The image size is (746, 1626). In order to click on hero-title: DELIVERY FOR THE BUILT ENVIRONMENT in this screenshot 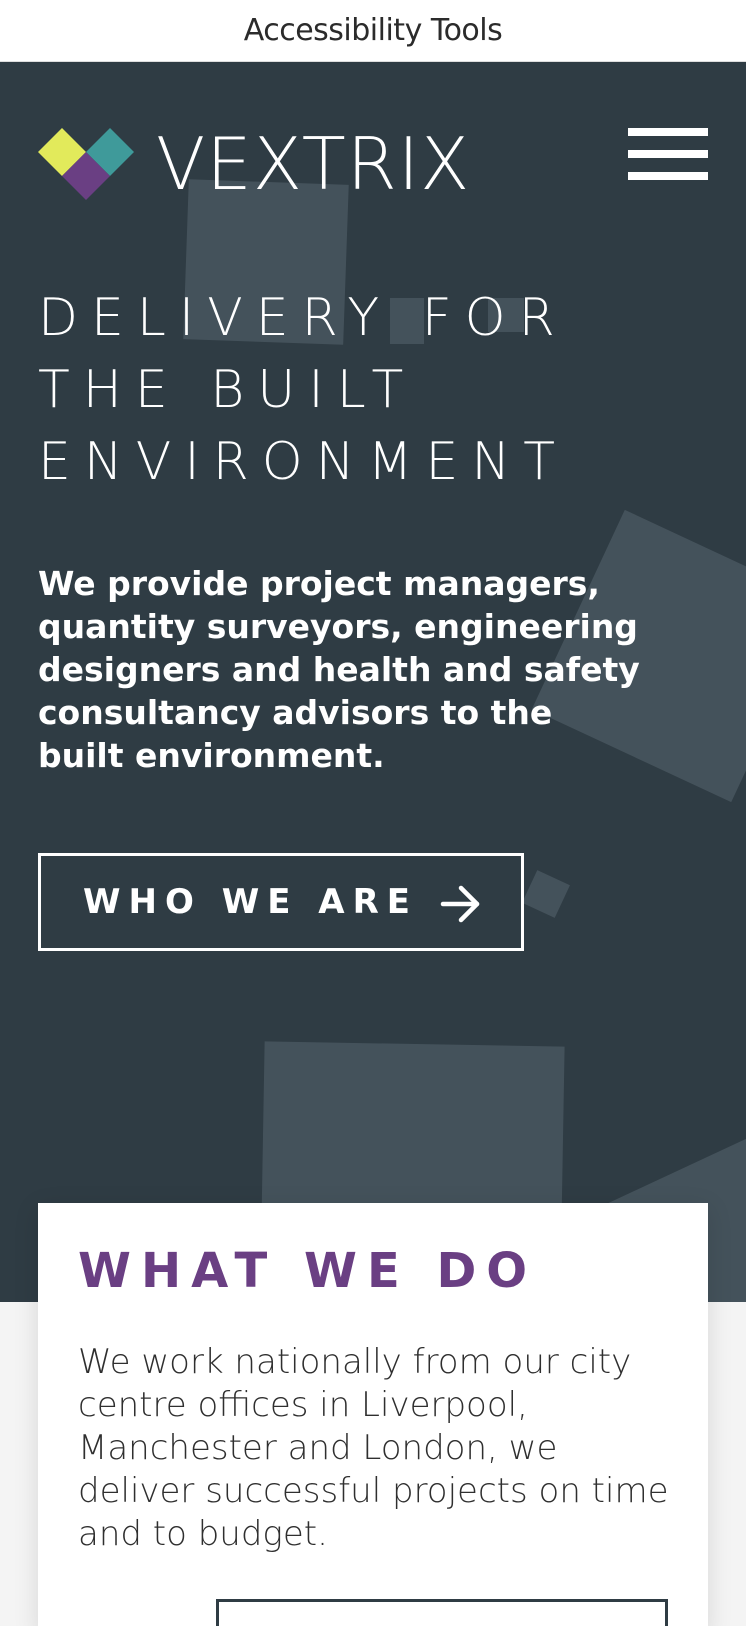, I will do `click(378, 390)`.